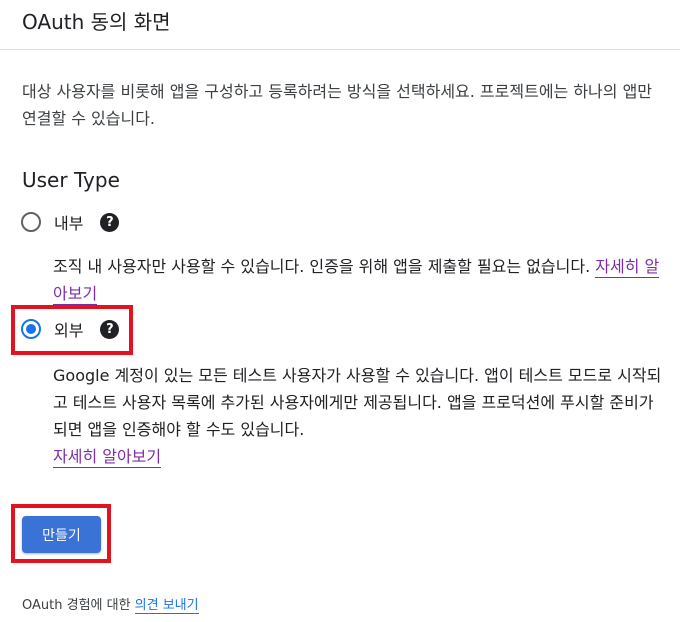 Image resolution: width=680 pixels, height=622 pixels. I want to click on radio-external-label: 외부, so click(69, 330).